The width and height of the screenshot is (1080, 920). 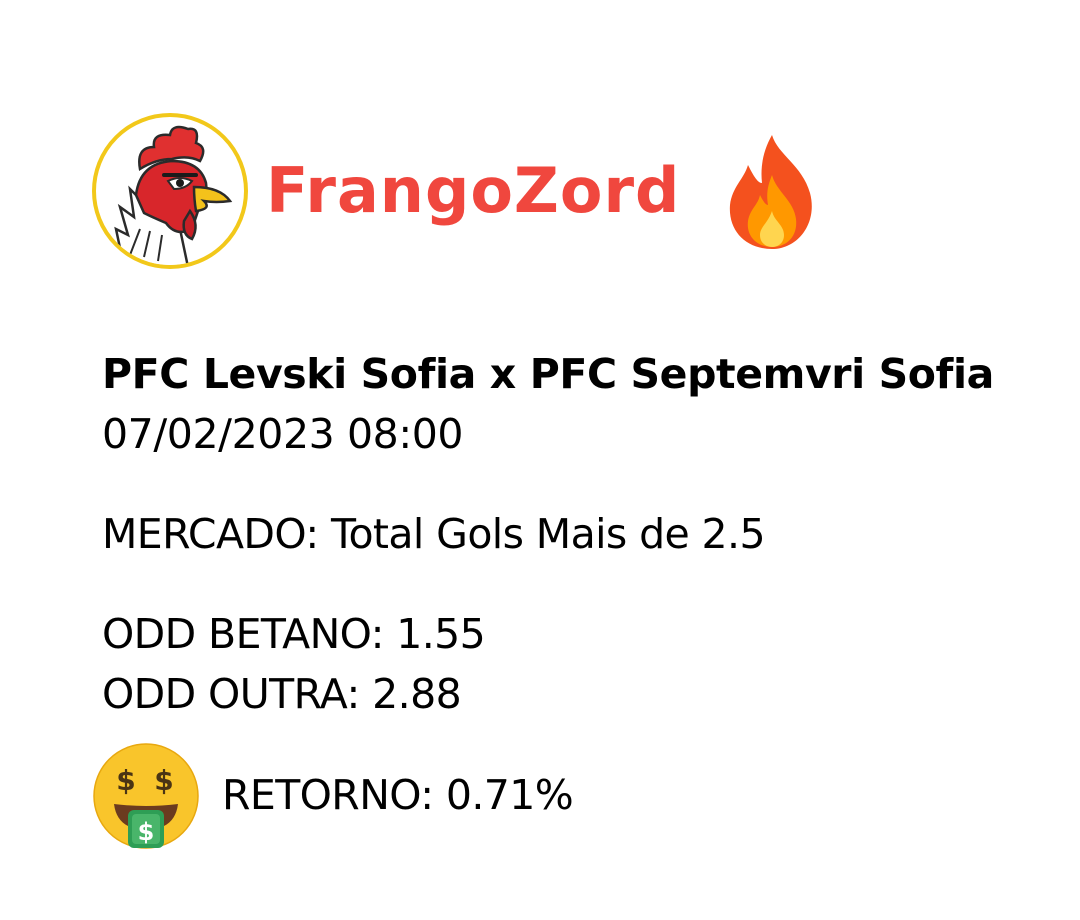 I want to click on return-row: $ $ $ RETORNO: 0.71%, so click(x=333, y=796).